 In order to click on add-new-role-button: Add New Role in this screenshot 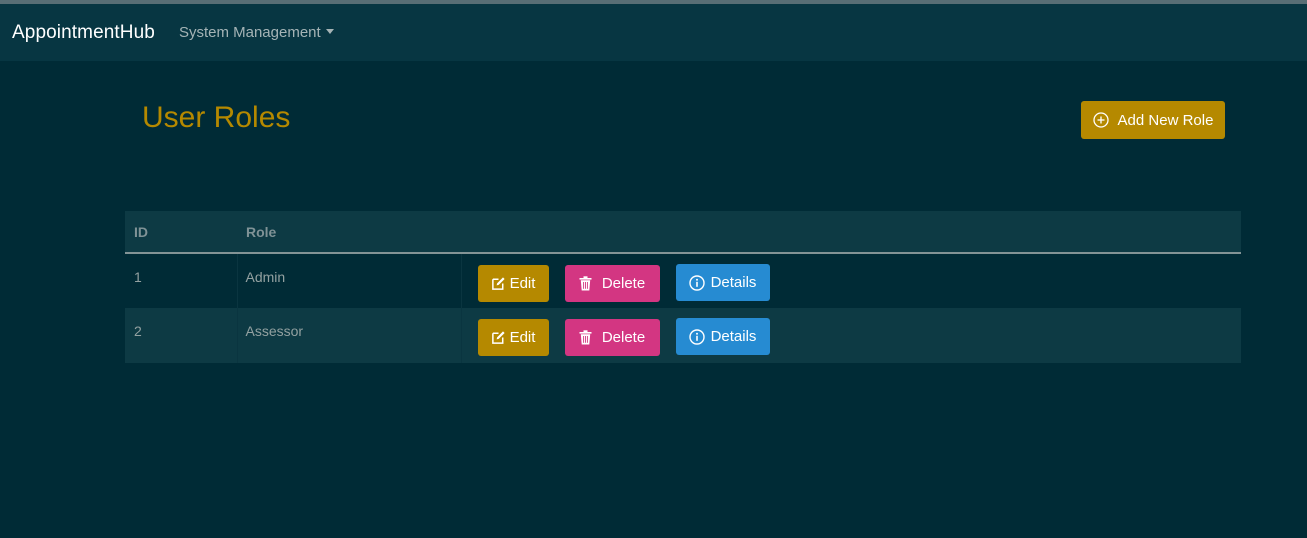, I will do `click(1153, 120)`.